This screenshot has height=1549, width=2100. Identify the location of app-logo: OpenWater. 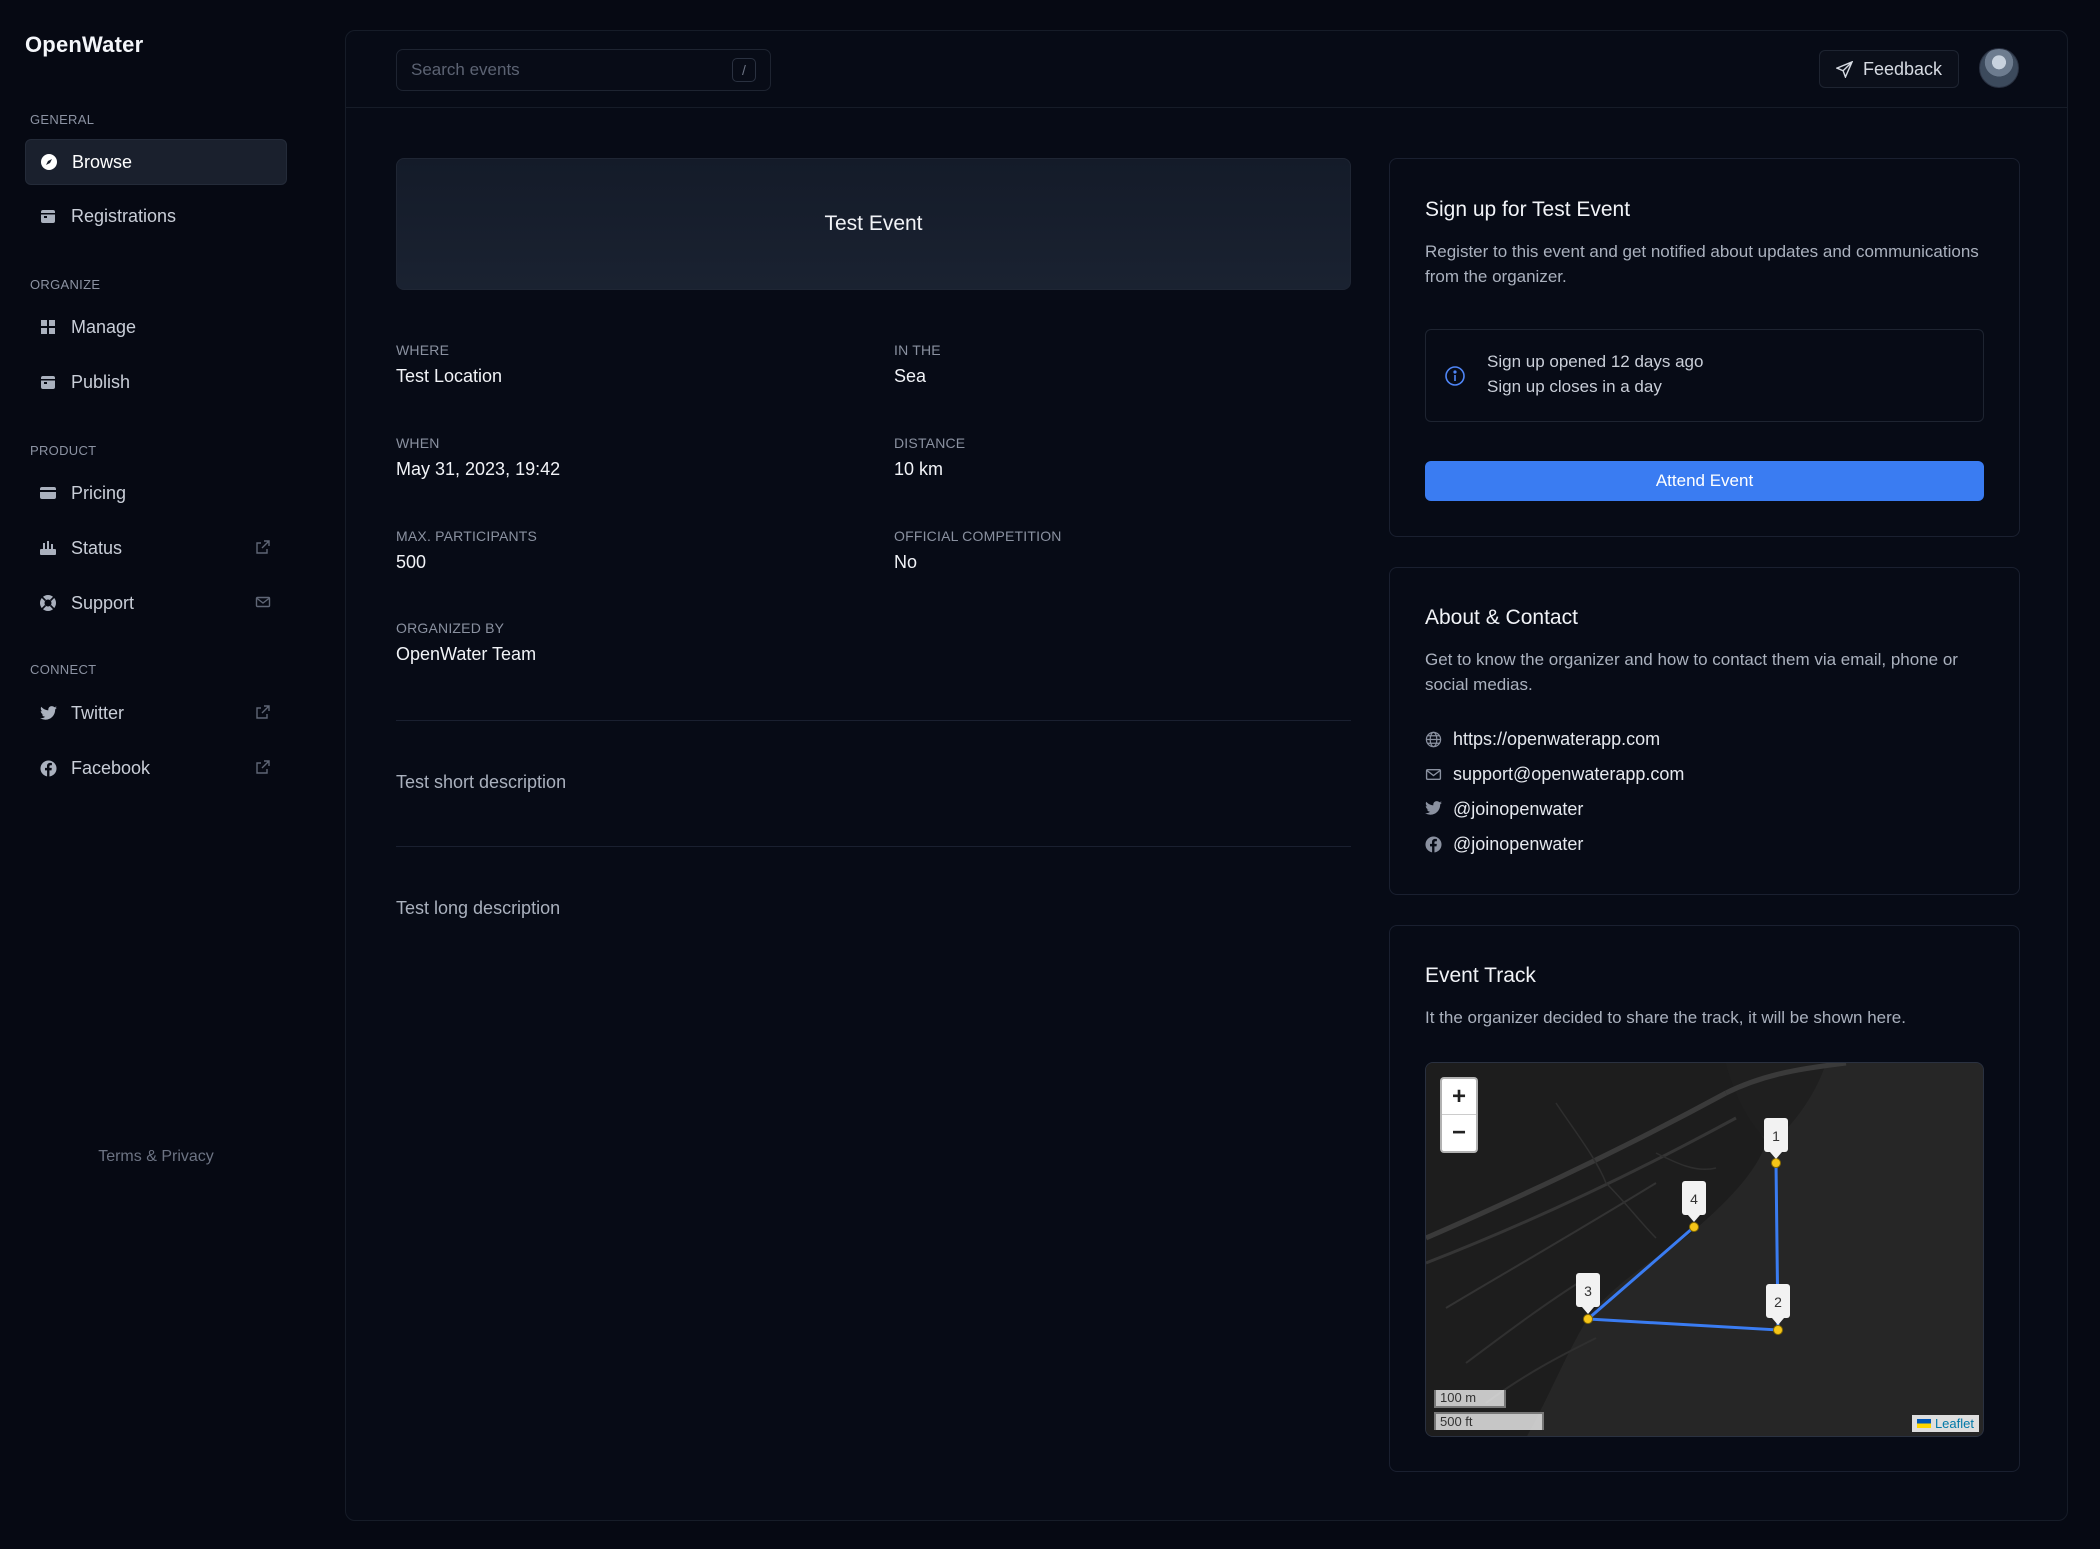
(84, 45).